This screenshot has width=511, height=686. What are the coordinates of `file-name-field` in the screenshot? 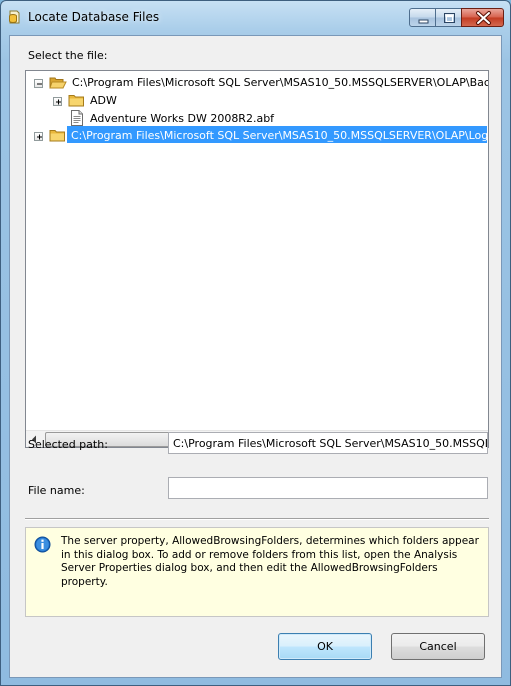 It's located at (328, 488).